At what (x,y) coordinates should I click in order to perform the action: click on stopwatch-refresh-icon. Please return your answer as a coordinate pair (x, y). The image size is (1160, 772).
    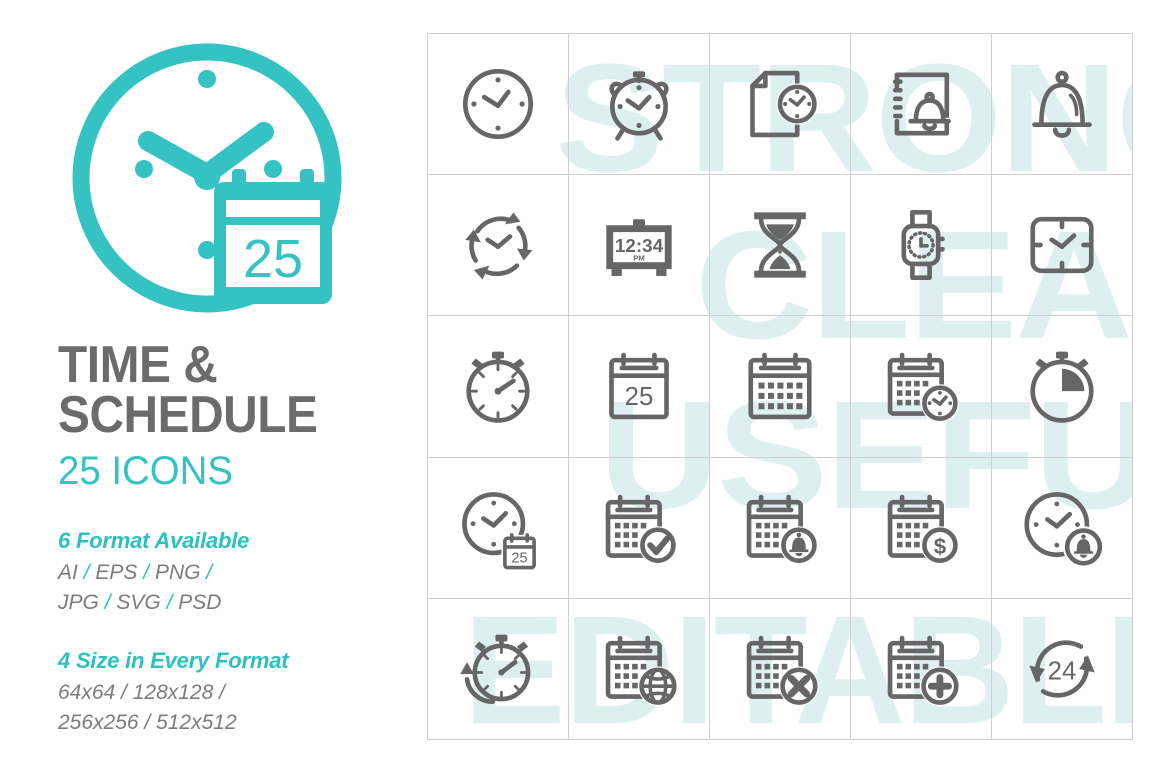
    Looking at the image, I should click on (495, 669).